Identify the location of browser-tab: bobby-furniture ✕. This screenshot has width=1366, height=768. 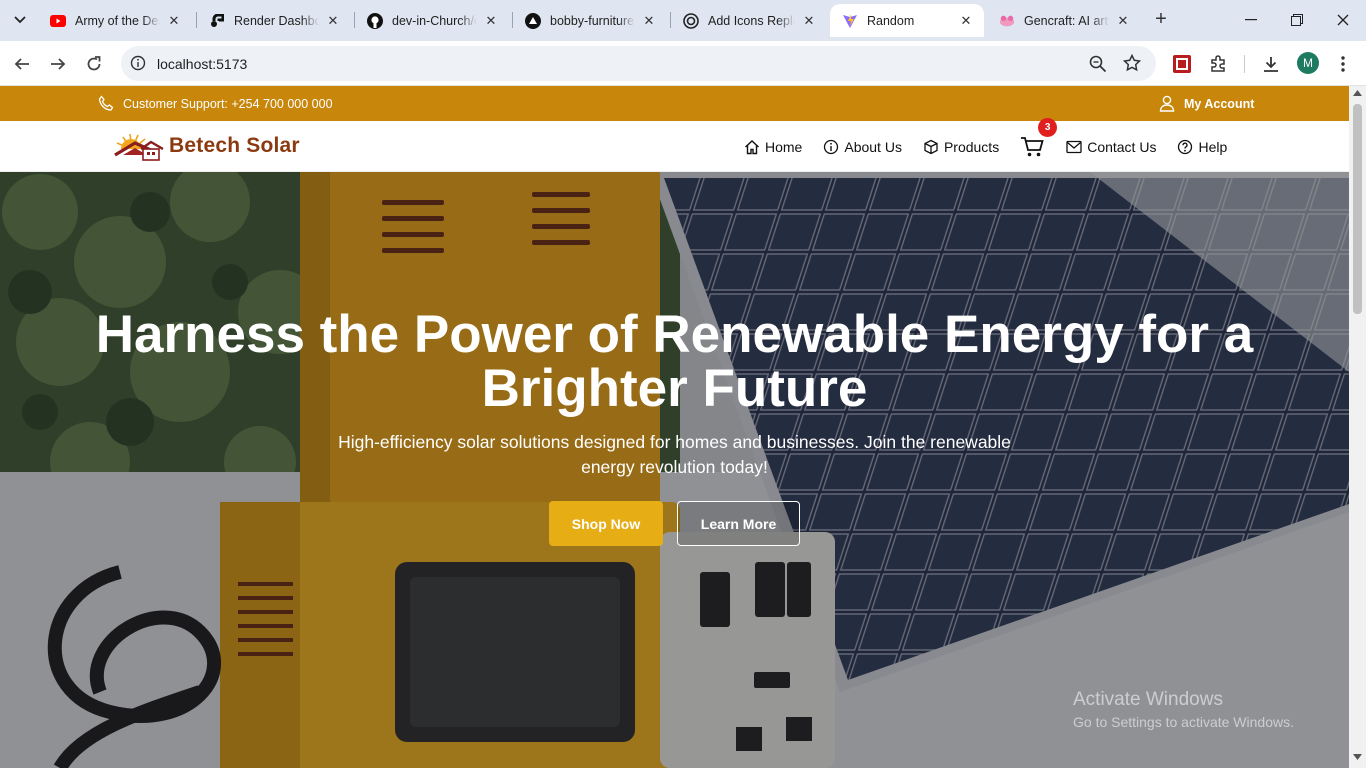
(590, 20).